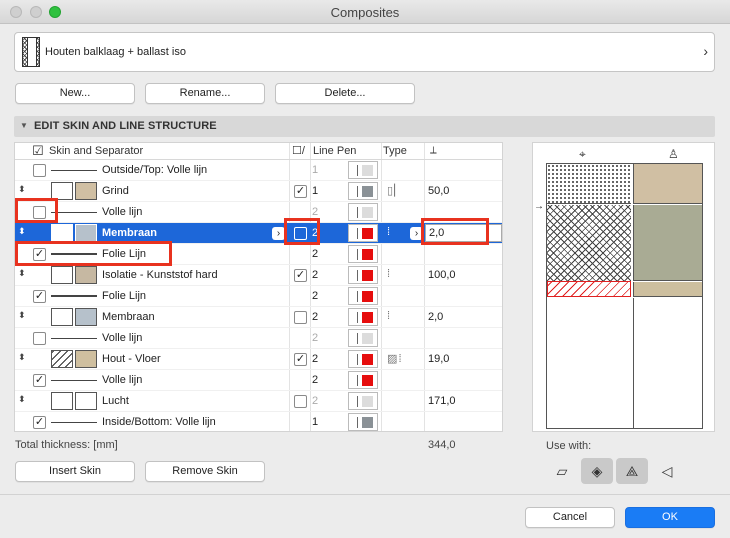  I want to click on check-all-icon: ☑, so click(38, 151).